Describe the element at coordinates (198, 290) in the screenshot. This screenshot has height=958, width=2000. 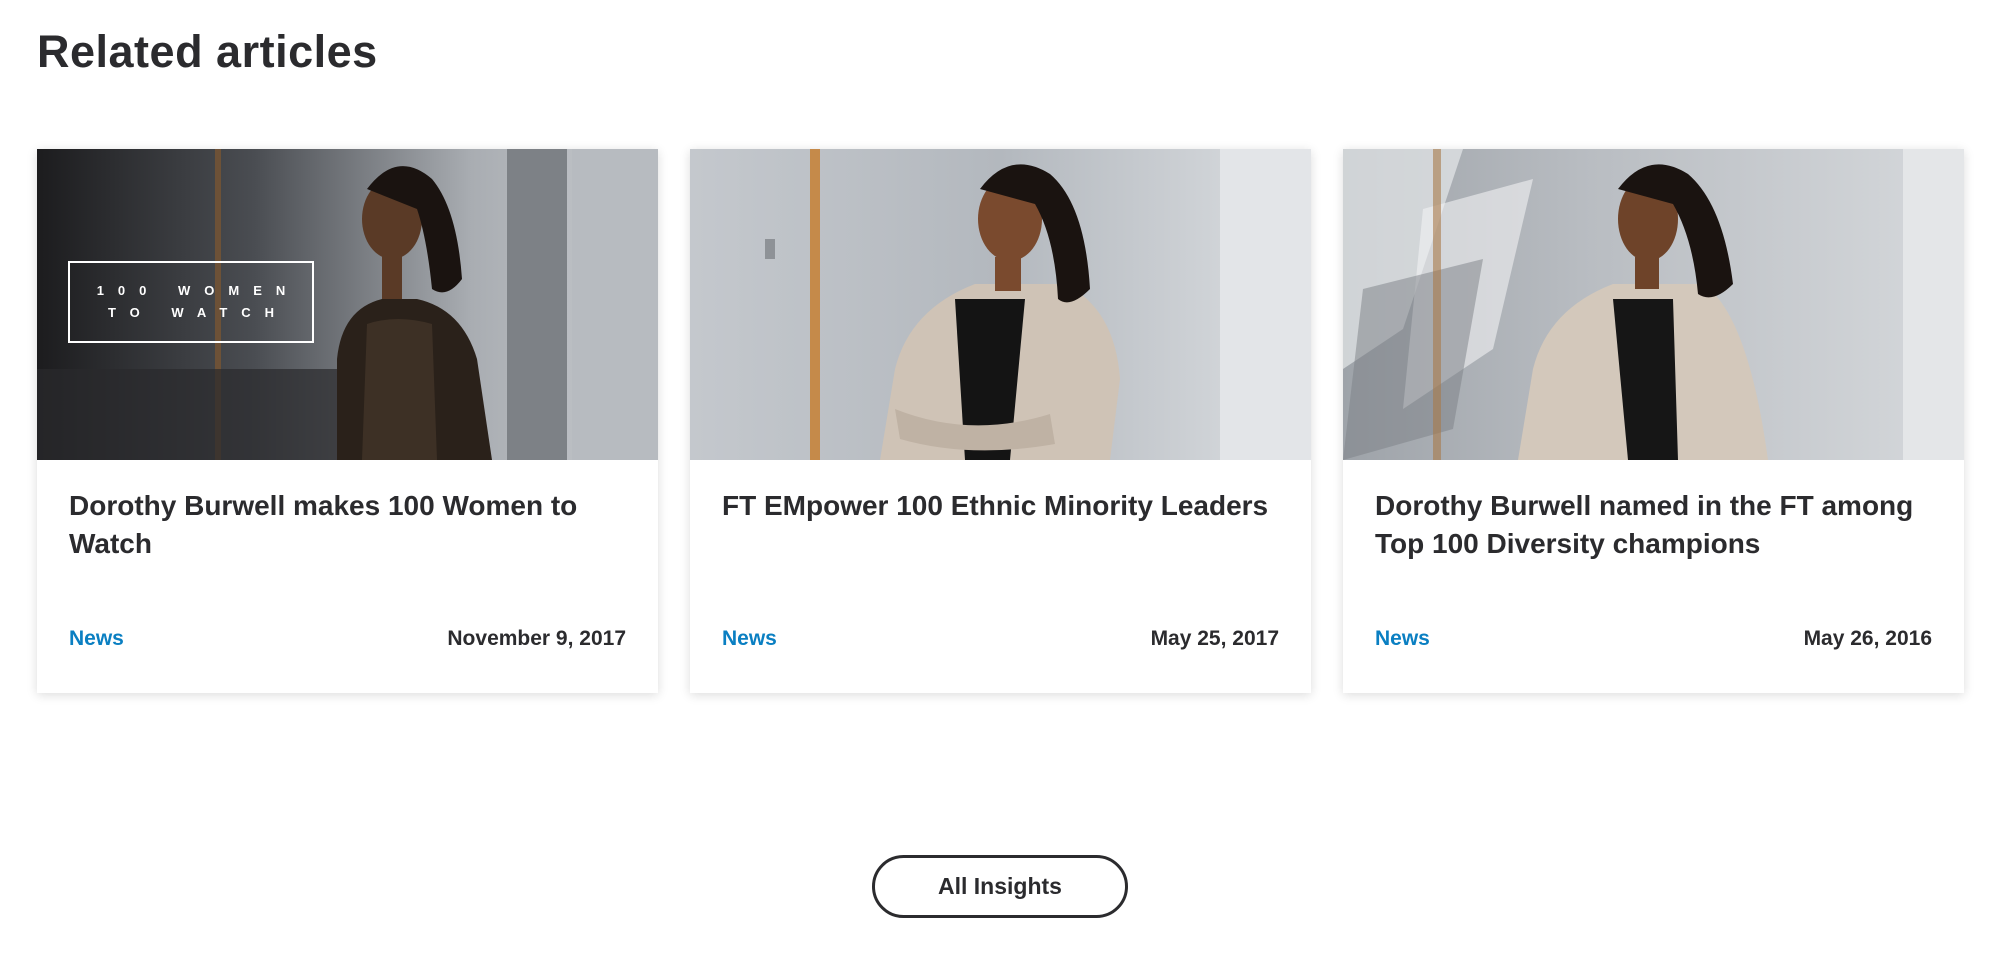
I see `badge-line-1: 100 WOMEN` at that location.